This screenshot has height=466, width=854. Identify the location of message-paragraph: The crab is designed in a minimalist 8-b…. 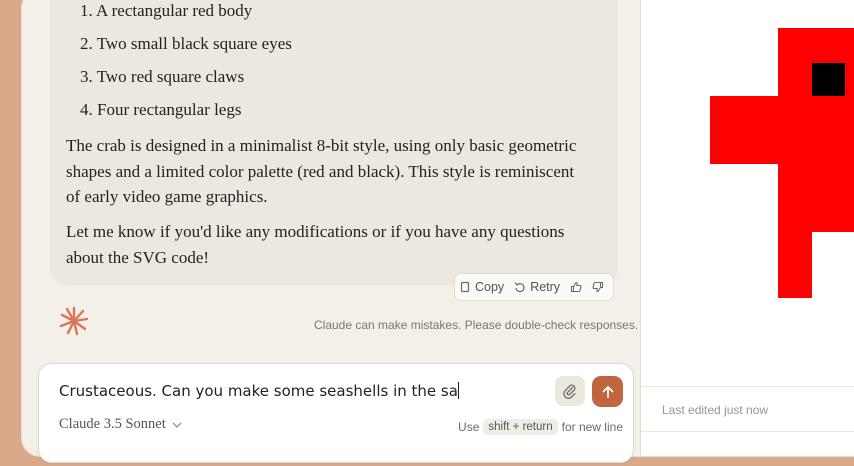
(321, 171).